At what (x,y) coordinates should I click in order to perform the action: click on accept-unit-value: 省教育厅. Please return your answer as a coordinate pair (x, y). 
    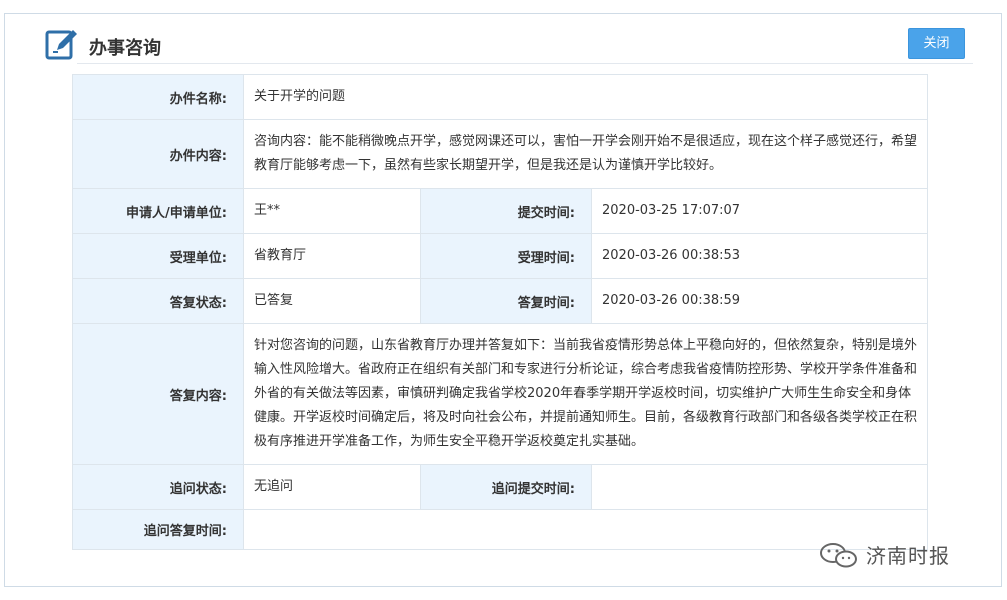
    Looking at the image, I should click on (332, 256).